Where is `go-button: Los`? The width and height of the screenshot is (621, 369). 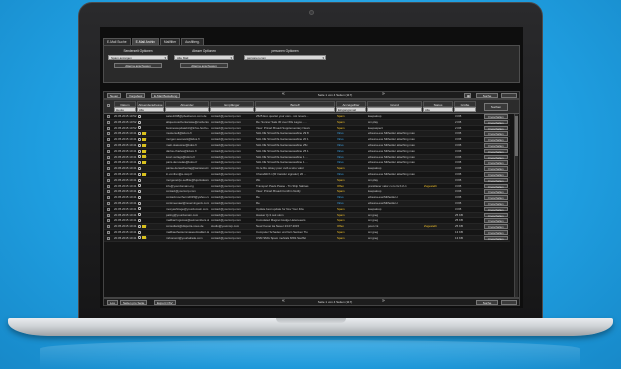 go-button: Los is located at coordinates (112, 302).